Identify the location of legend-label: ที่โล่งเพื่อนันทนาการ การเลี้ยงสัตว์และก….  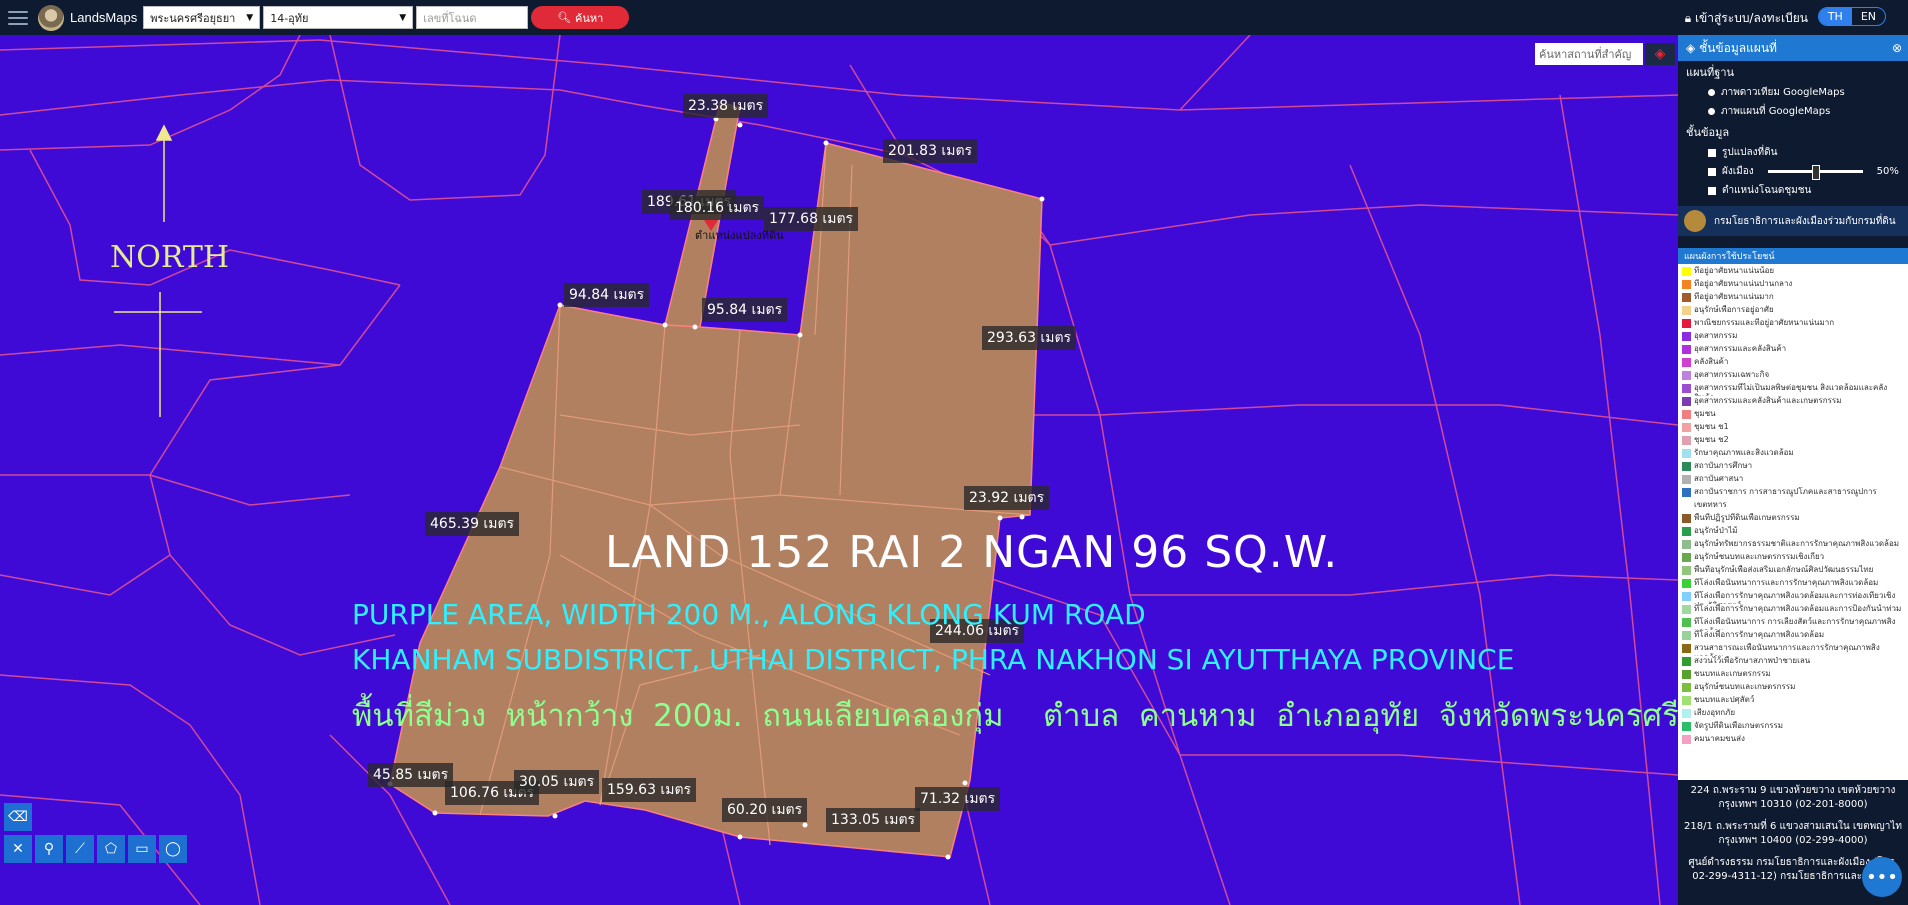
(1795, 623).